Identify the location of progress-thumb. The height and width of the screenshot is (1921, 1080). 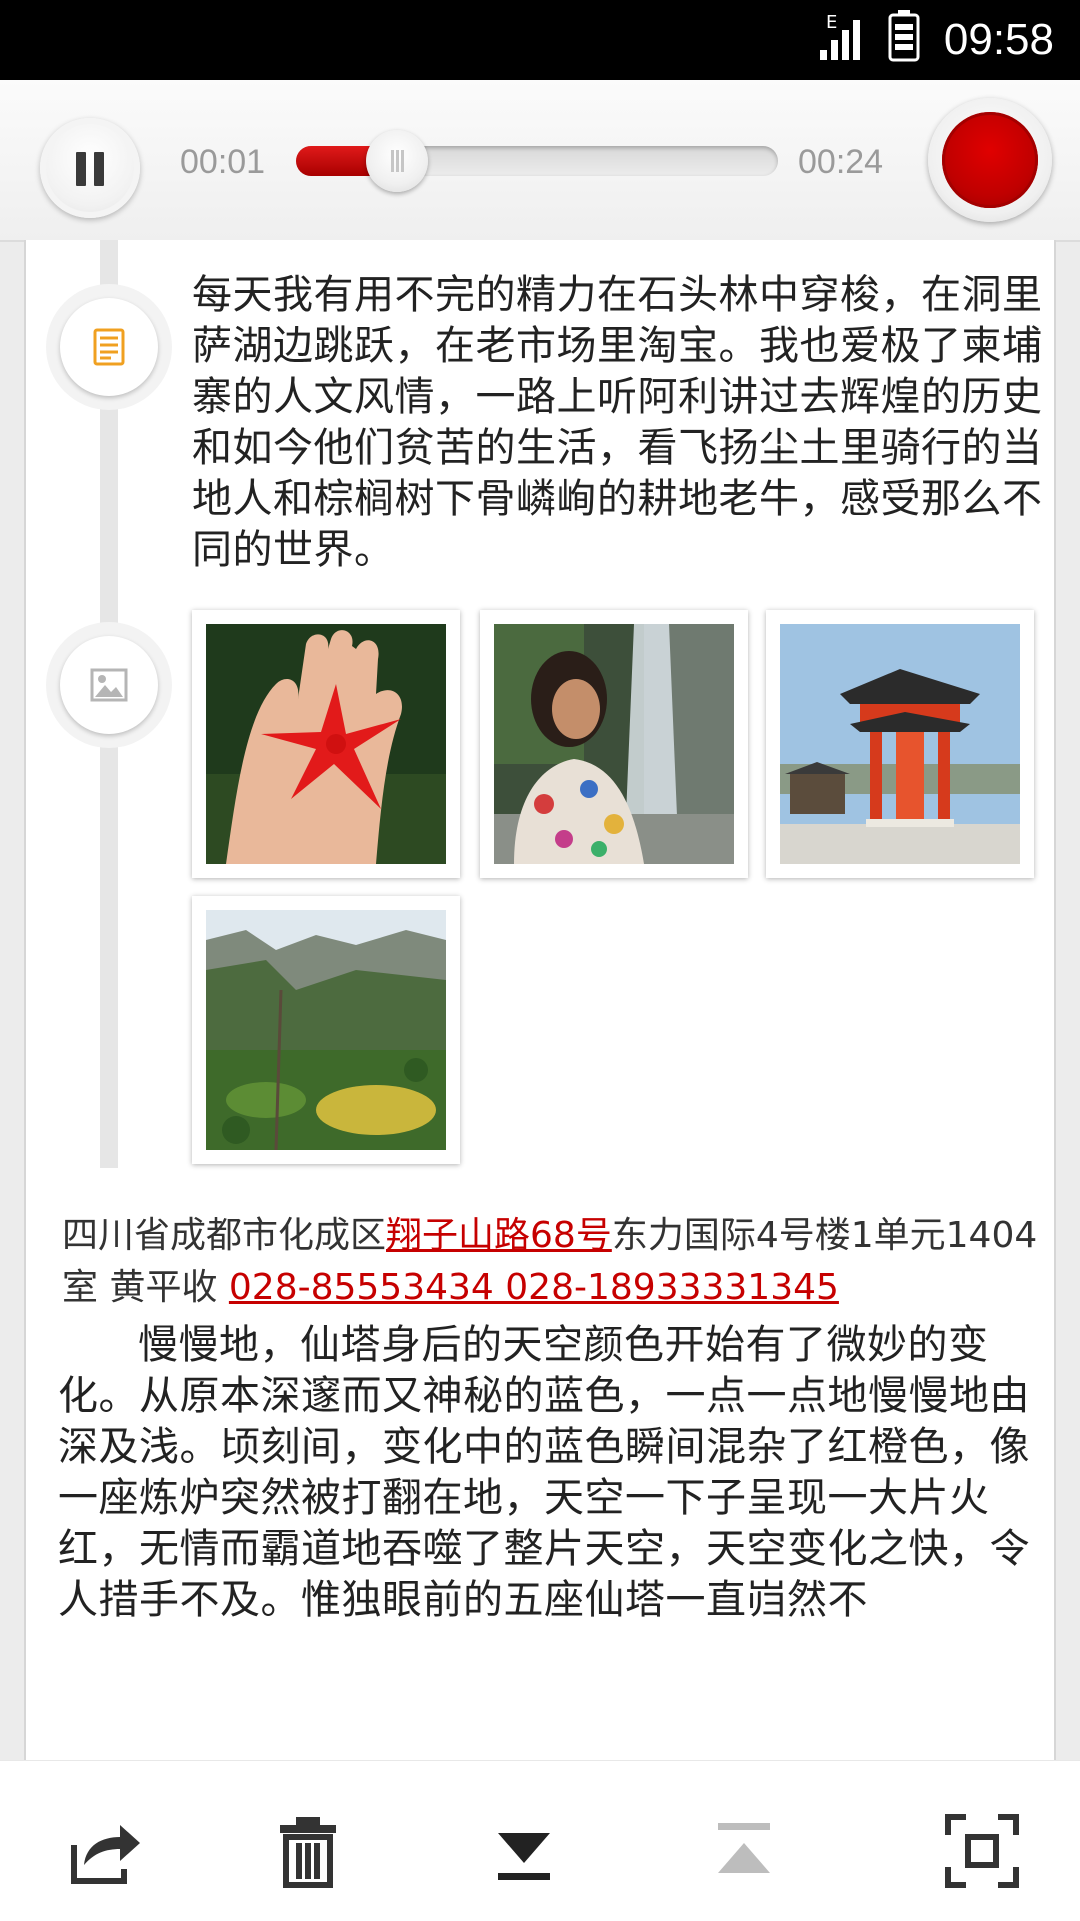
(397, 161).